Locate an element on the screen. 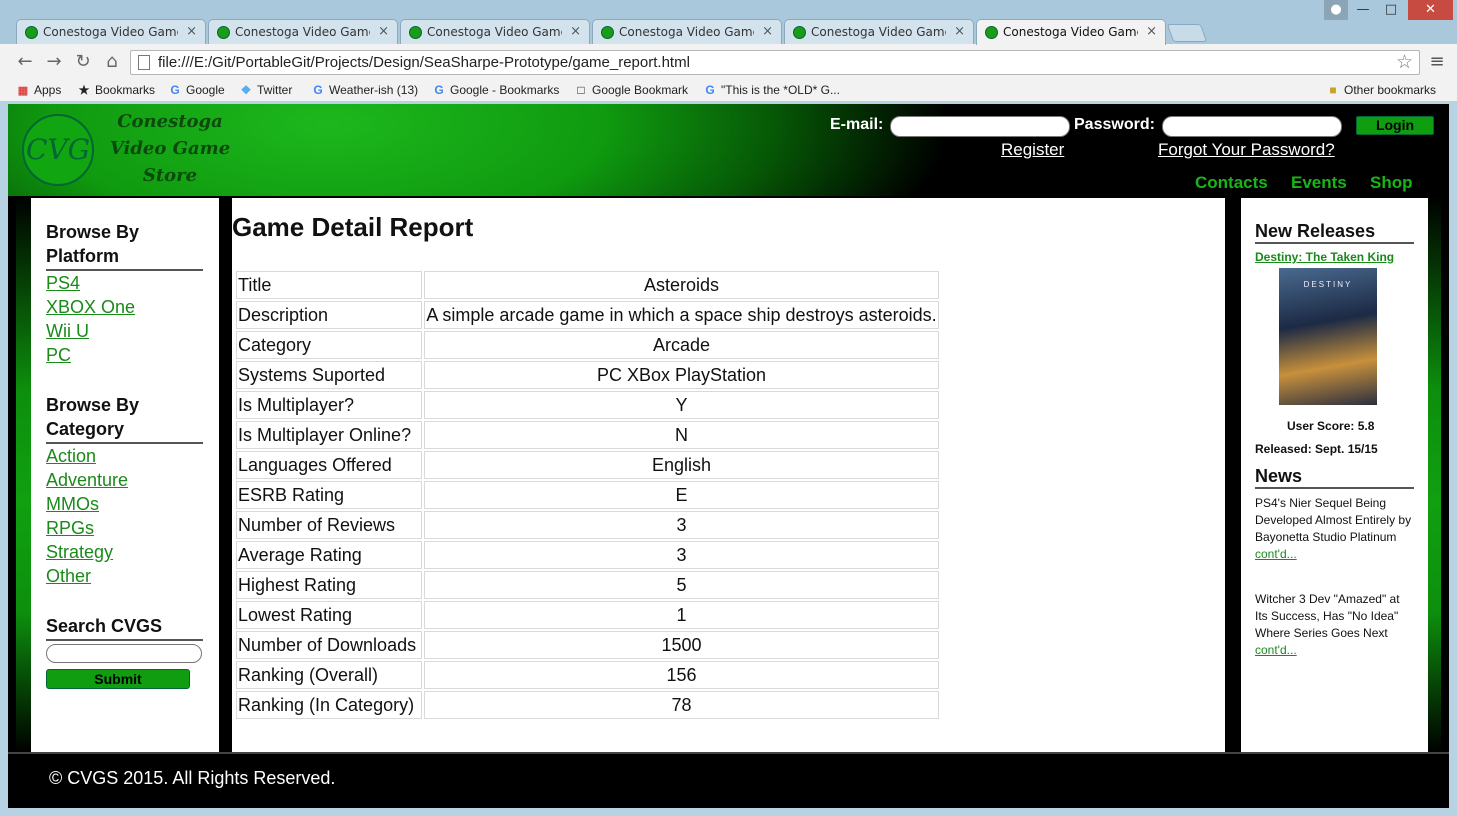 This screenshot has width=1457, height=816. field-value: 1500 is located at coordinates (681, 645).